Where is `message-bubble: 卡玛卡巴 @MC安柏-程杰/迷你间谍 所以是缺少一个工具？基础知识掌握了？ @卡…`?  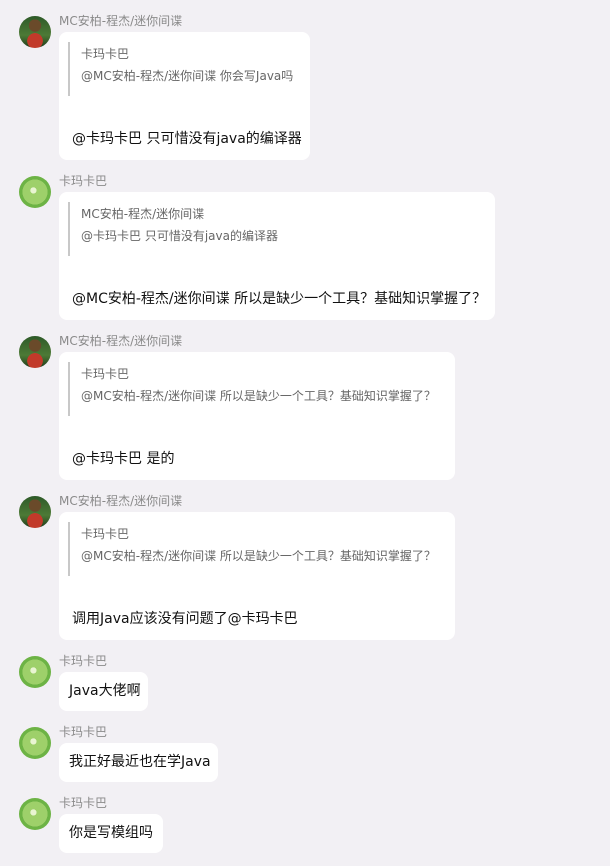
message-bubble: 卡玛卡巴 @MC安柏-程杰/迷你间谍 所以是缺少一个工具？基础知识掌握了？ @卡… is located at coordinates (257, 416).